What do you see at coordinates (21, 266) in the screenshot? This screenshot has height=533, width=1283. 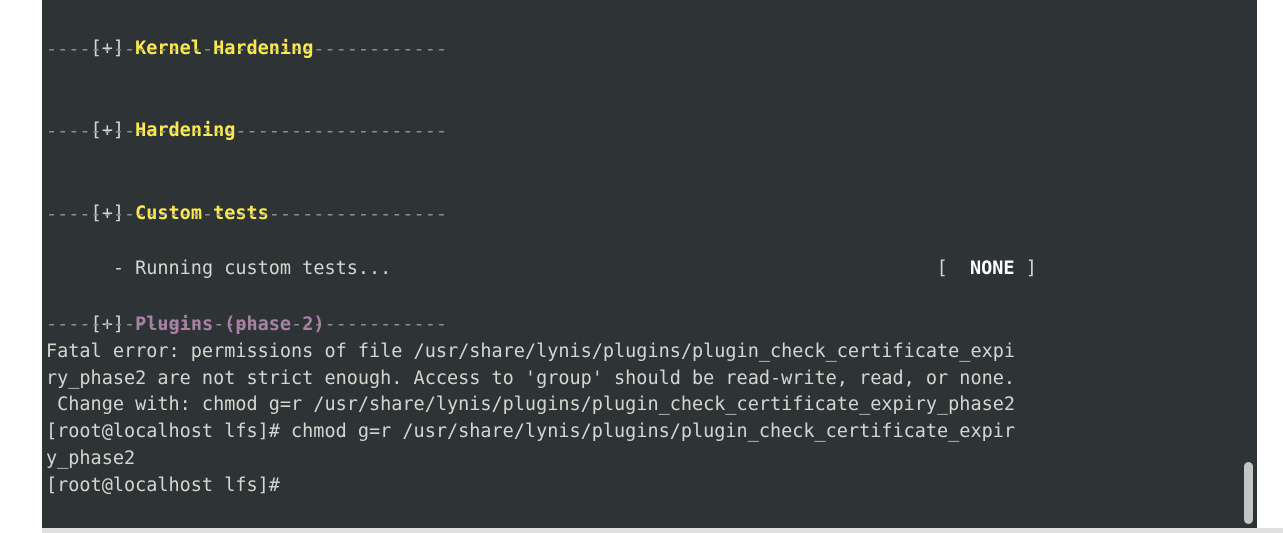 I see `left-window-gutter` at bounding box center [21, 266].